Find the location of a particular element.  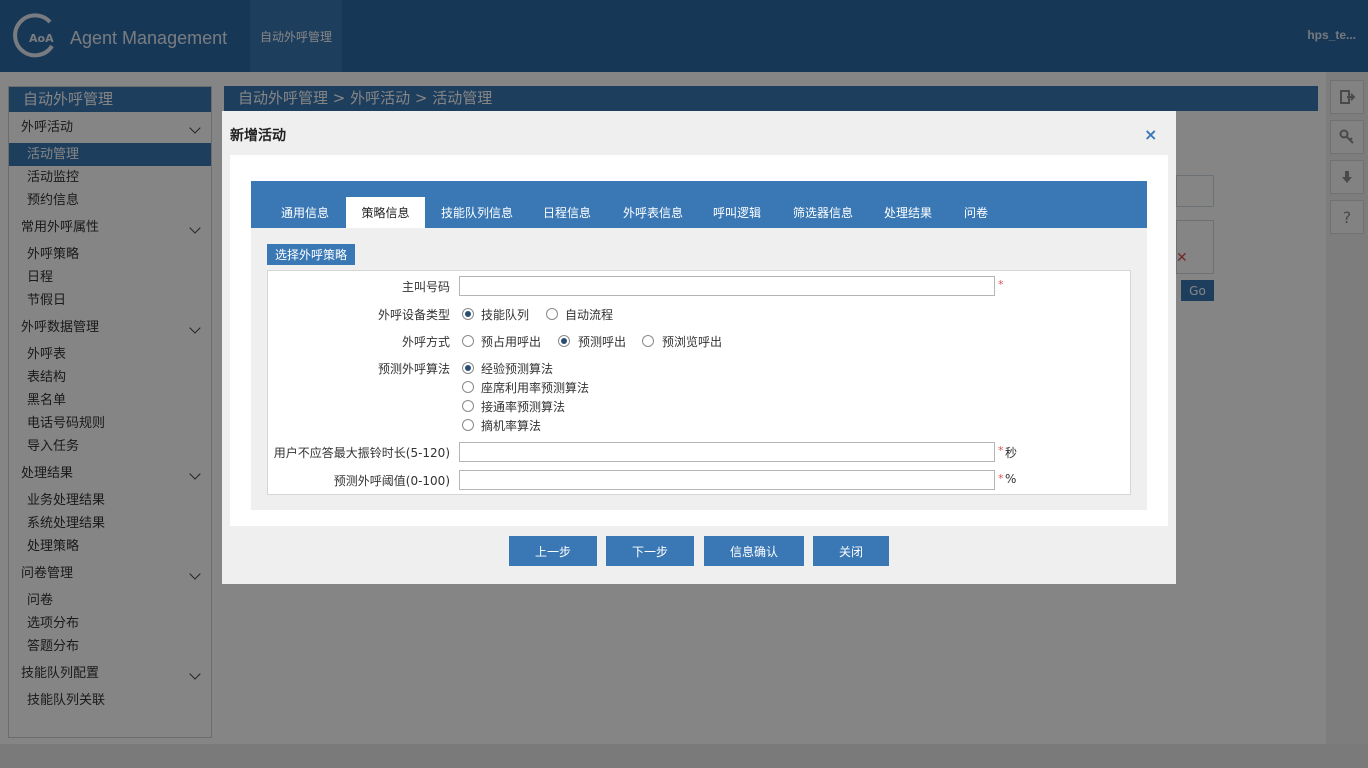

tab-schedule: 日程信息 is located at coordinates (567, 212).